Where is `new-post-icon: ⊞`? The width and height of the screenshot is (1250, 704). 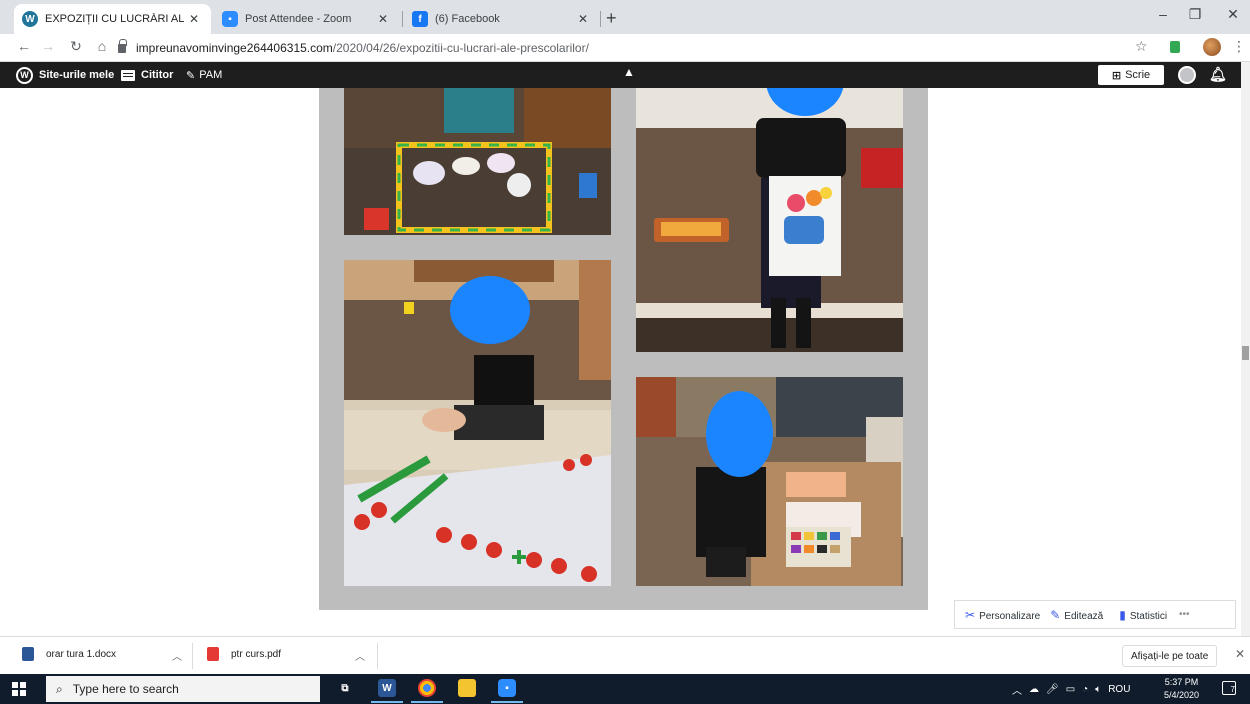
new-post-icon: ⊞ is located at coordinates (1116, 75).